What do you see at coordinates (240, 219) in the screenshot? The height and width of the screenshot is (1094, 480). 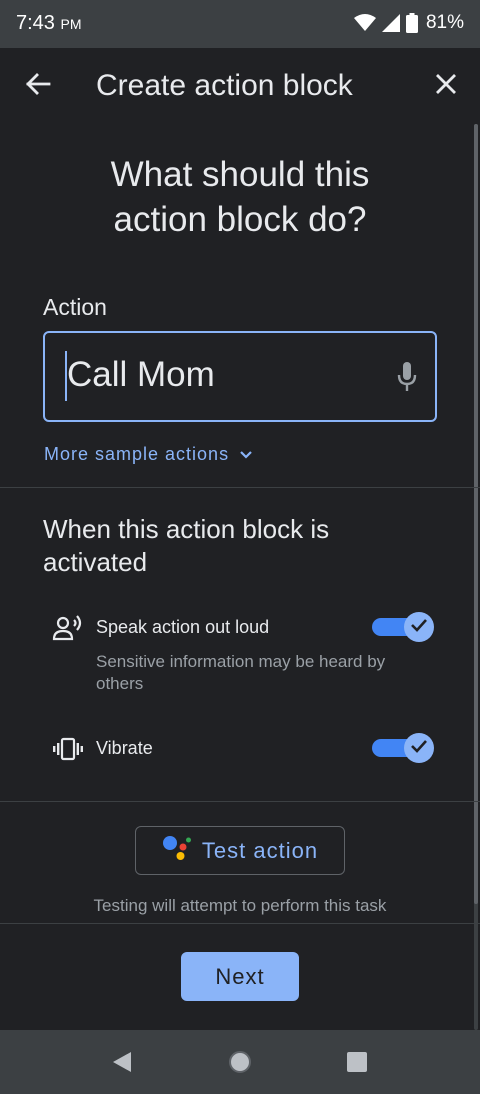 I see `headline-line-2: action block do?` at bounding box center [240, 219].